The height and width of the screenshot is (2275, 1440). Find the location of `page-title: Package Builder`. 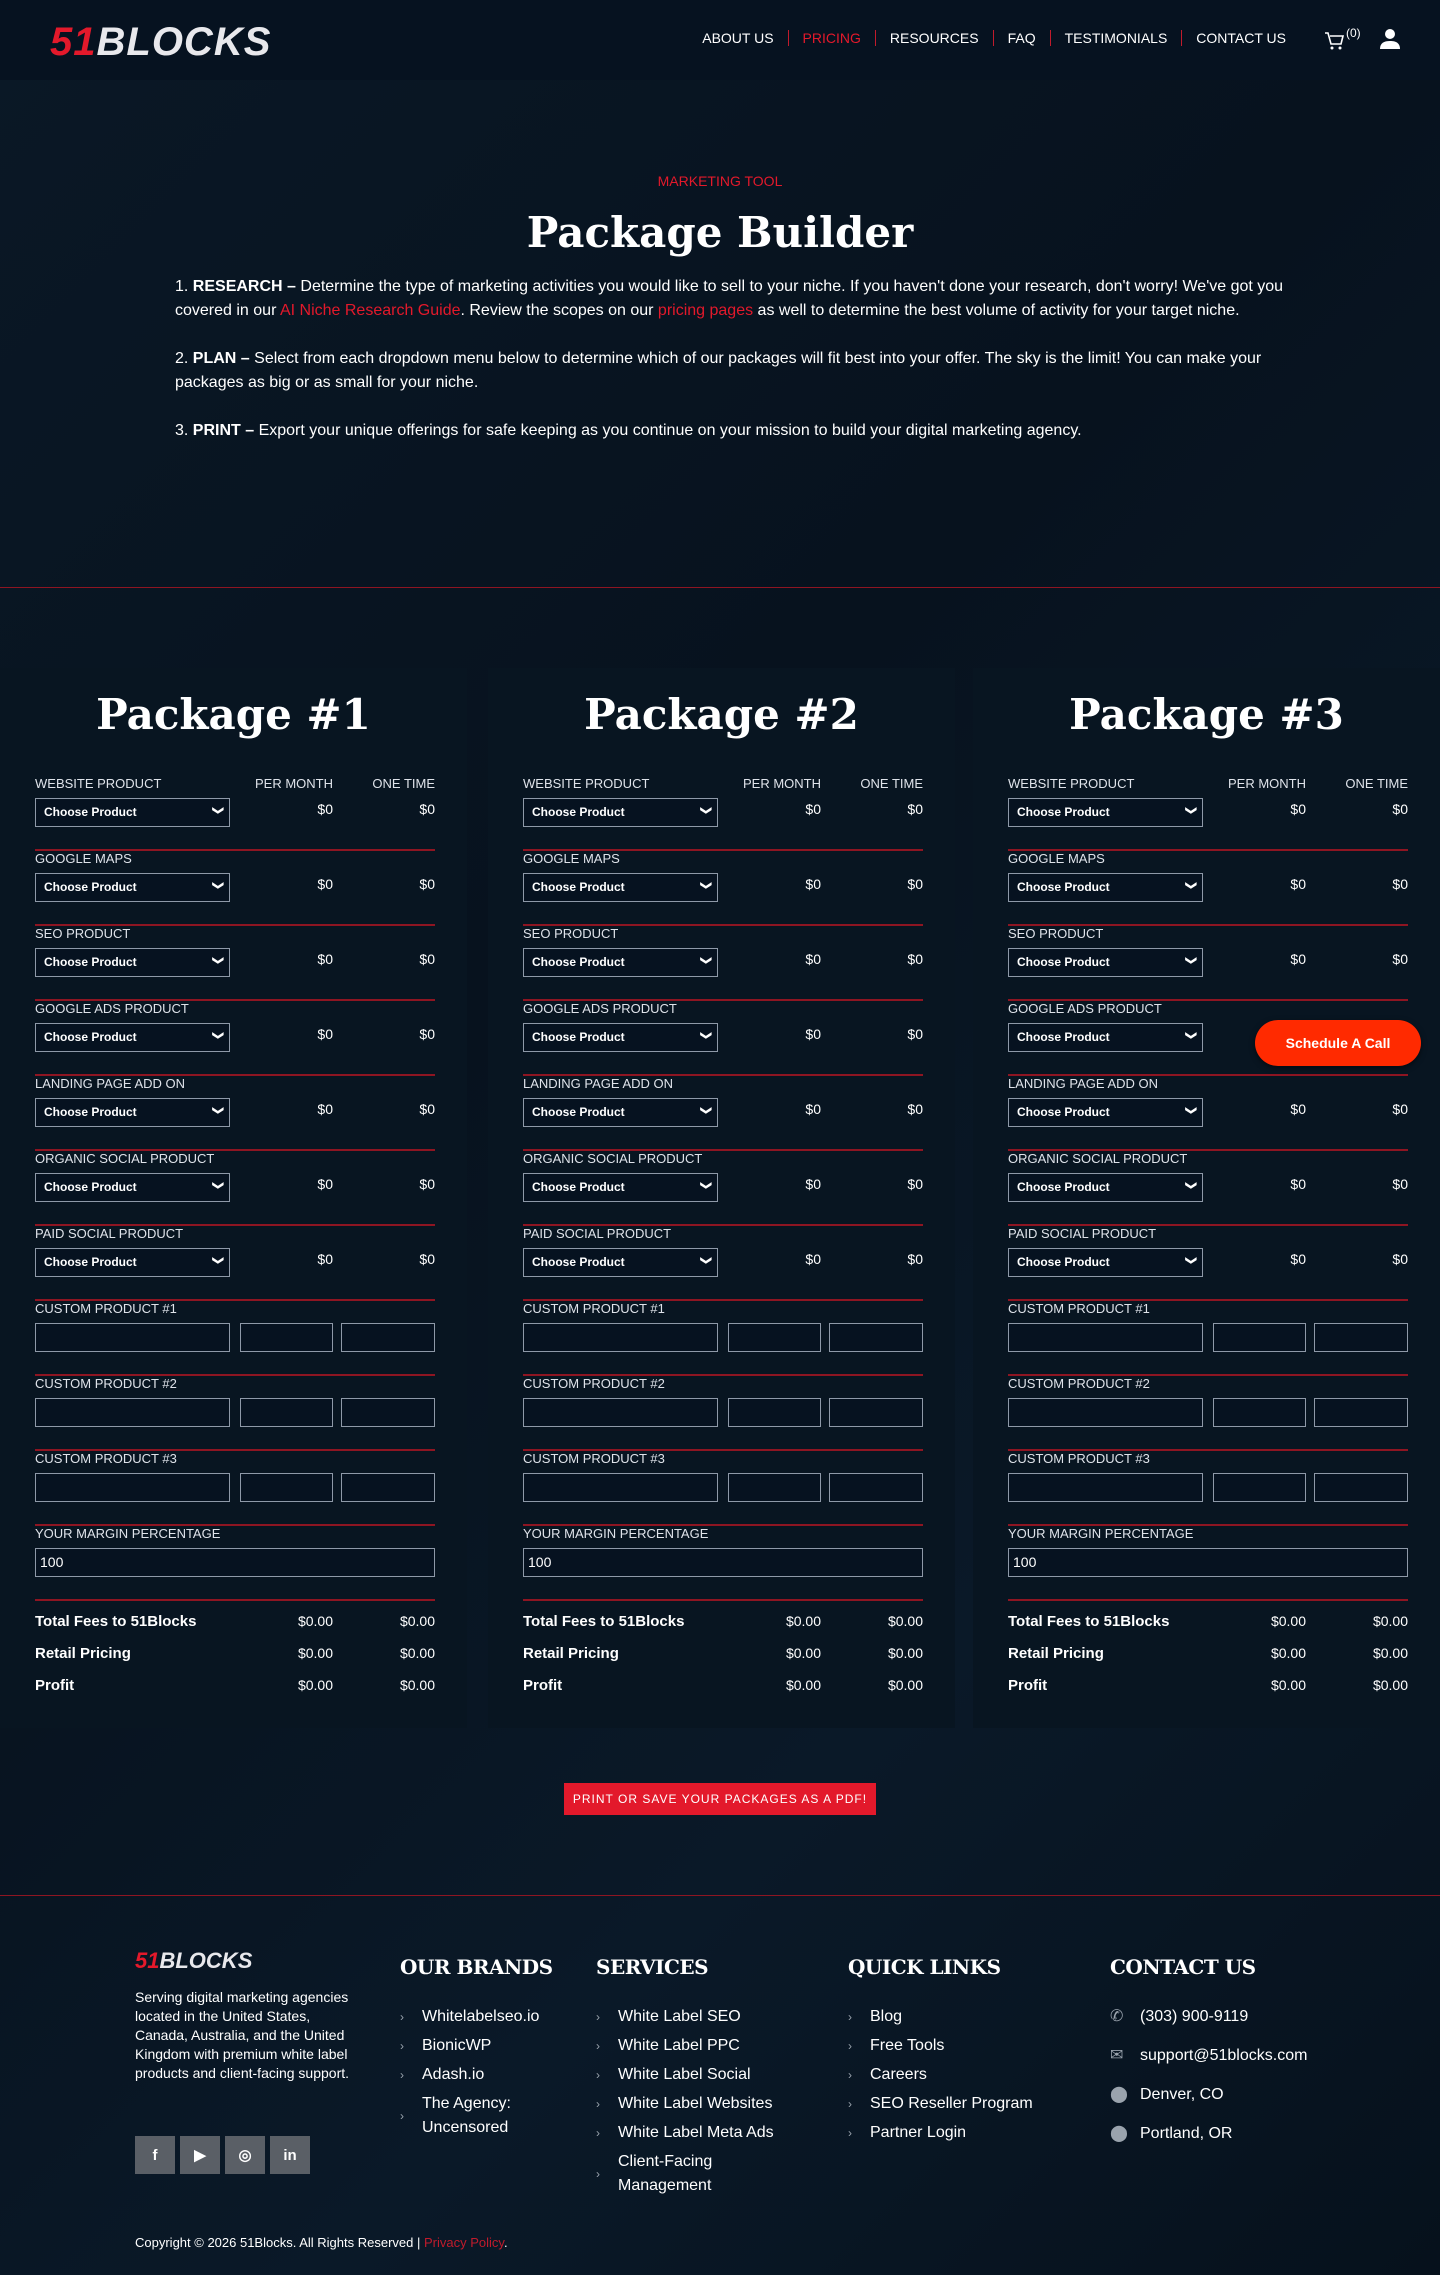

page-title: Package Builder is located at coordinates (720, 232).